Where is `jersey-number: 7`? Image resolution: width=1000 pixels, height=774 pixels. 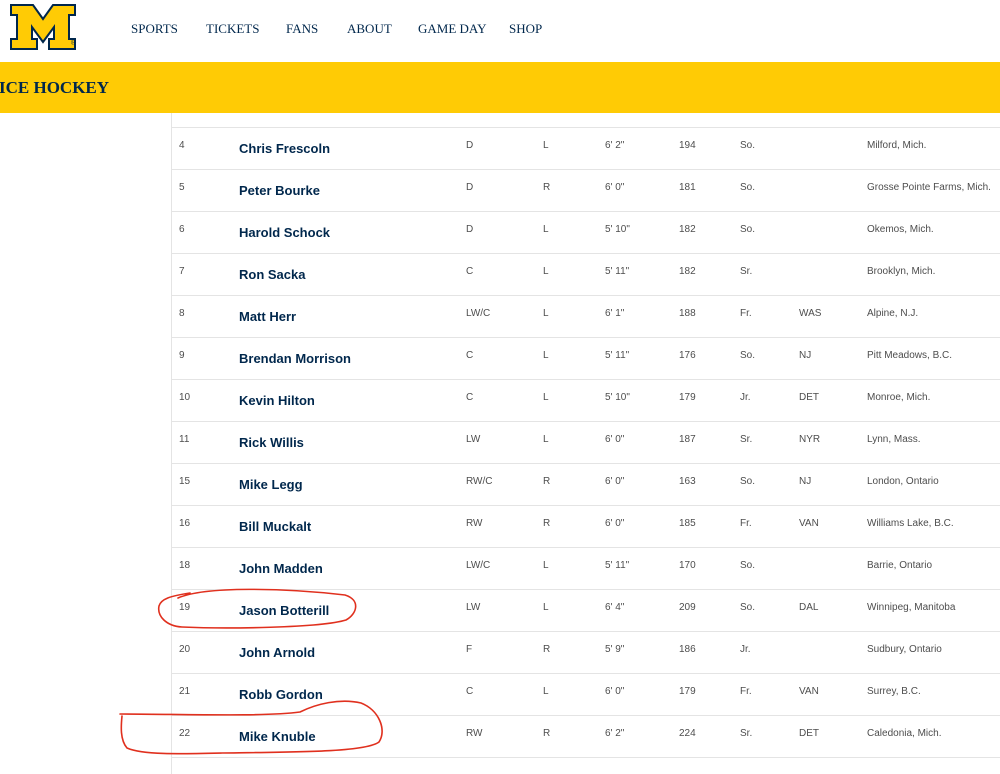 jersey-number: 7 is located at coordinates (182, 271).